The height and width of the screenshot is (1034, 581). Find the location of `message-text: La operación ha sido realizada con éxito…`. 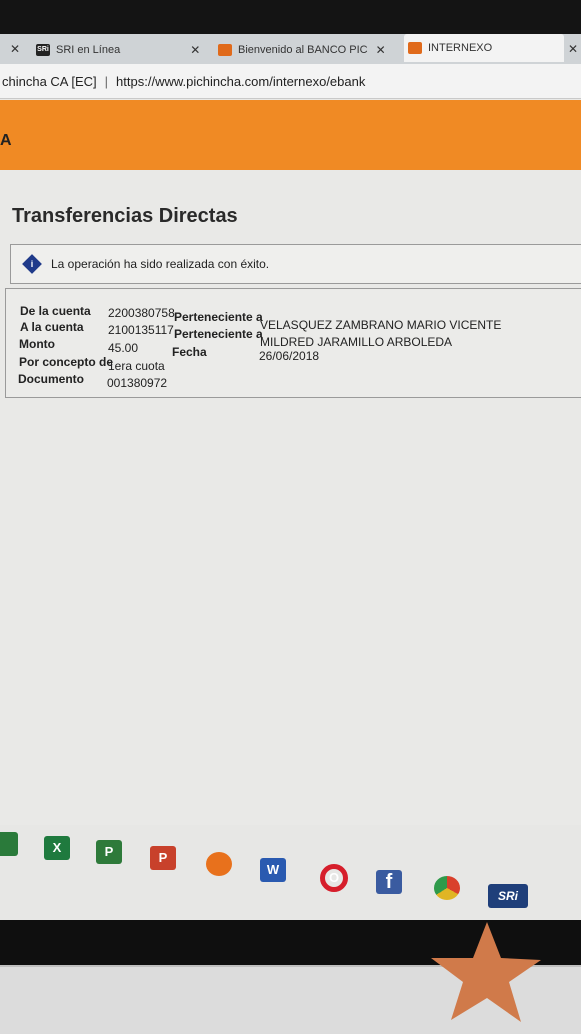

message-text: La operación ha sido realizada con éxito… is located at coordinates (160, 264).